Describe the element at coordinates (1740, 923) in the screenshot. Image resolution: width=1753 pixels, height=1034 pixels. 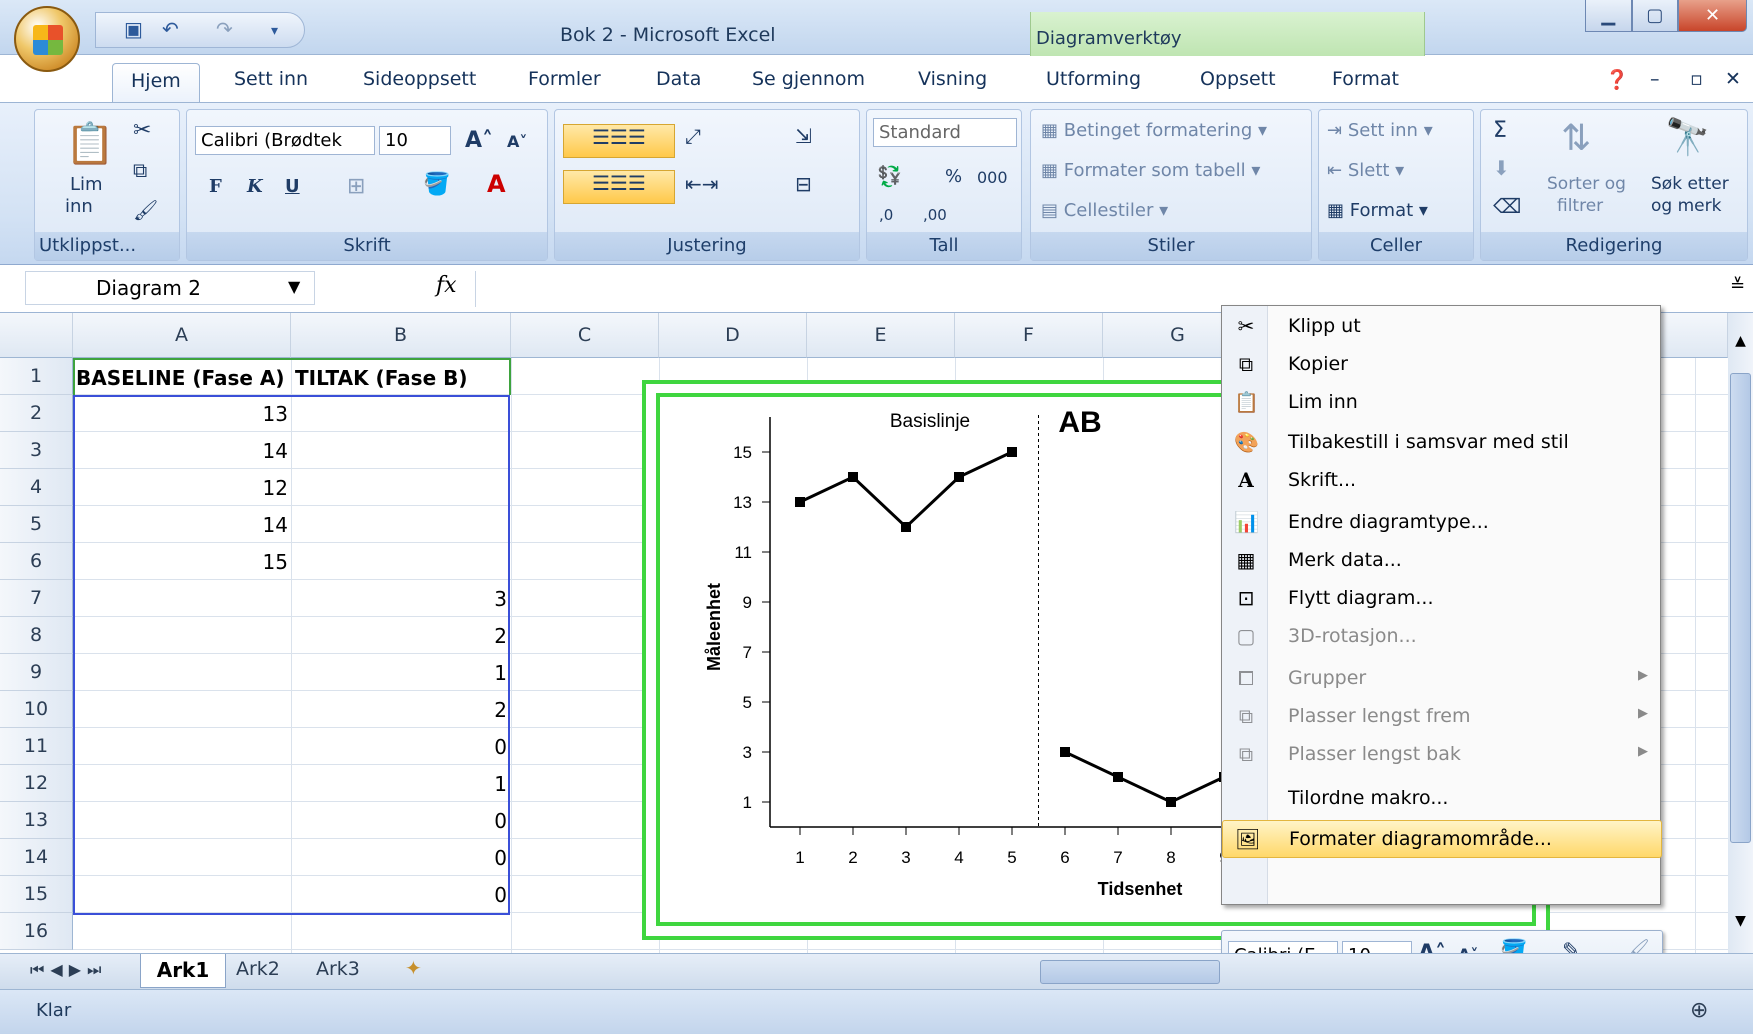
I see `scroll-down-icon: ▼` at that location.